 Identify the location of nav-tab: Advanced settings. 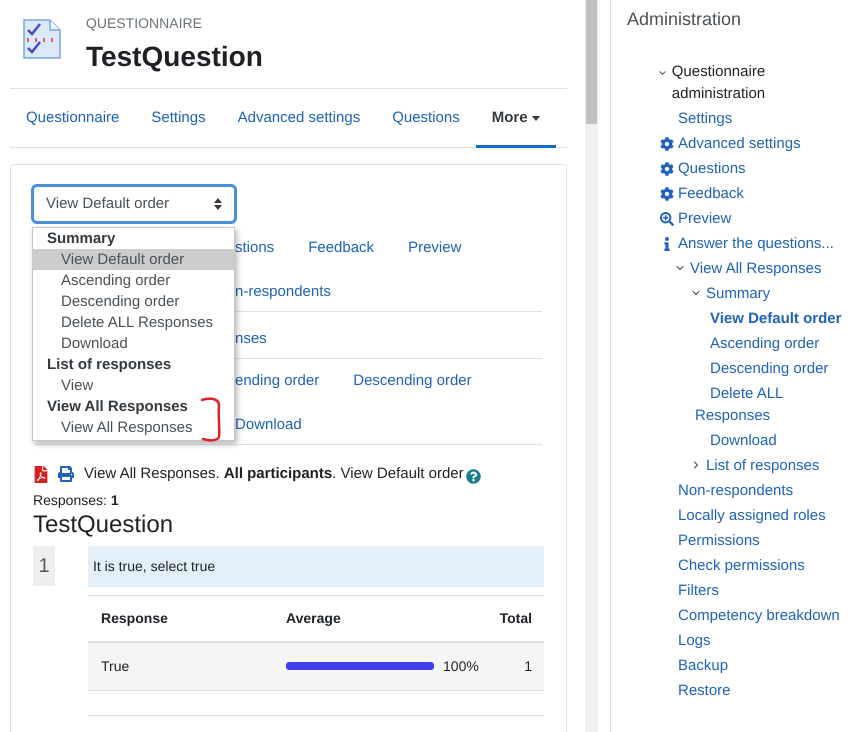
(299, 118).